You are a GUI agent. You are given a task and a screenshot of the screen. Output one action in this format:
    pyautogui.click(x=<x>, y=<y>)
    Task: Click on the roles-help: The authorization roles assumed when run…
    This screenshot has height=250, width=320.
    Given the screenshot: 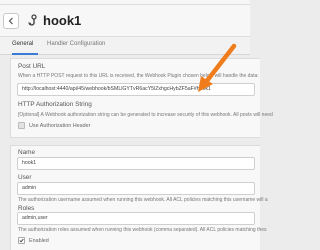 What is the action you would take?
    pyautogui.click(x=142, y=230)
    